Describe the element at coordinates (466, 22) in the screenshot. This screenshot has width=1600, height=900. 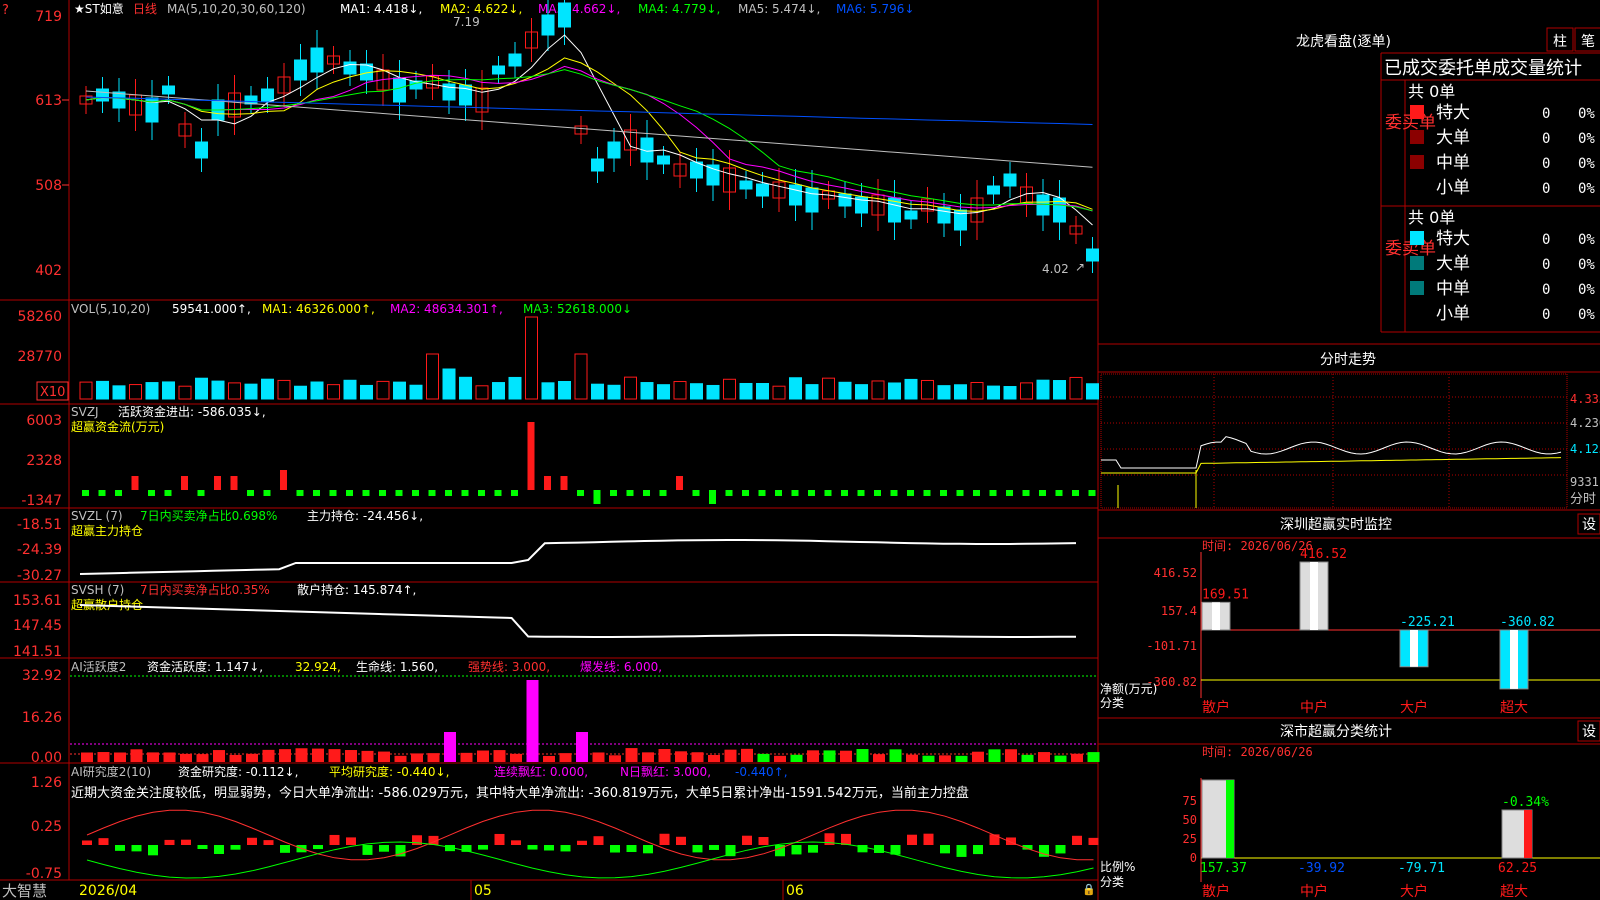
I see `high-price-label: 7.19` at that location.